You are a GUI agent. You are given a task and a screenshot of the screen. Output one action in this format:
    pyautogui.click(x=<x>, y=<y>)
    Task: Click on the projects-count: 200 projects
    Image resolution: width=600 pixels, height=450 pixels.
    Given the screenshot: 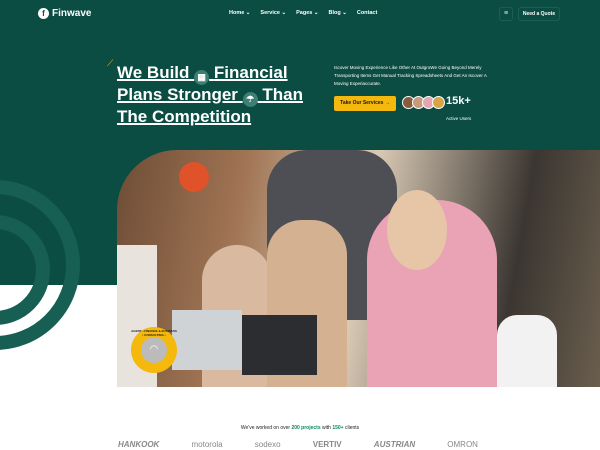 What is the action you would take?
    pyautogui.click(x=306, y=428)
    